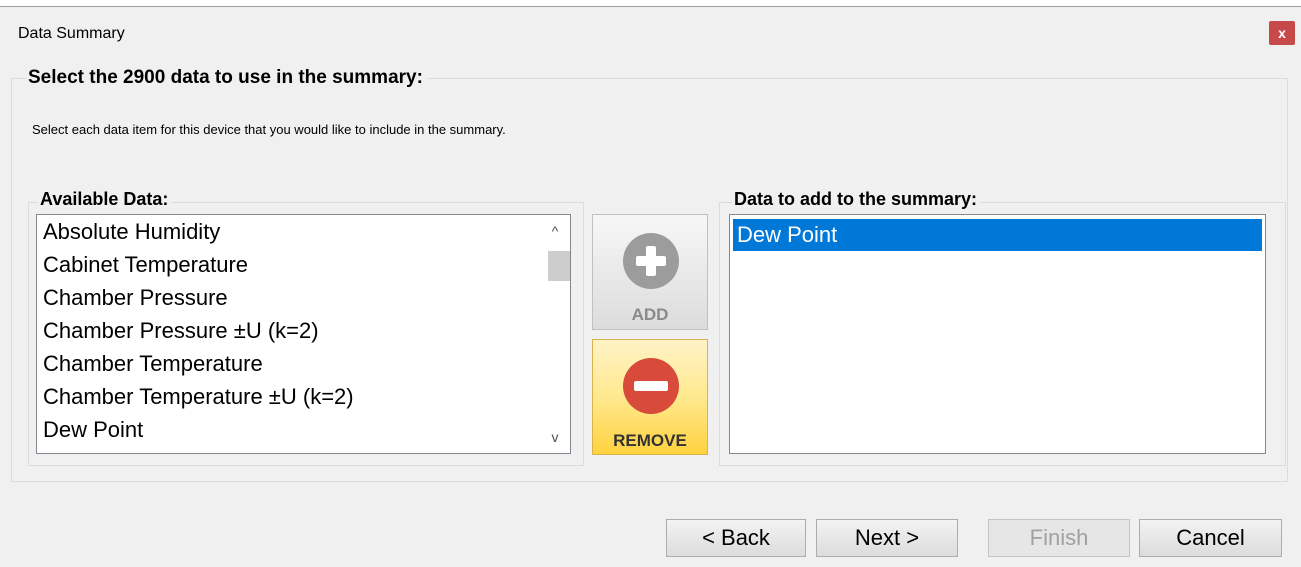 This screenshot has width=1301, height=567. Describe the element at coordinates (887, 538) in the screenshot. I see `next-button: Next >` at that location.